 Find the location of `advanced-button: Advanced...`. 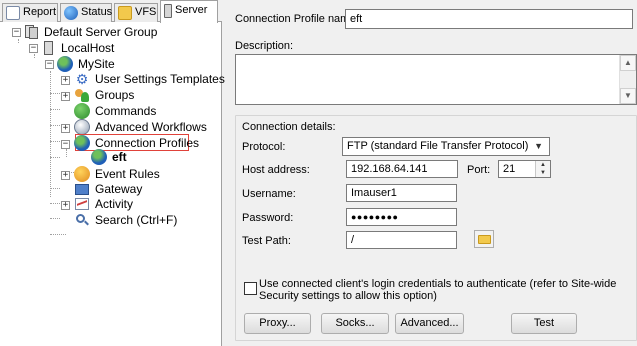

advanced-button: Advanced... is located at coordinates (429, 323).